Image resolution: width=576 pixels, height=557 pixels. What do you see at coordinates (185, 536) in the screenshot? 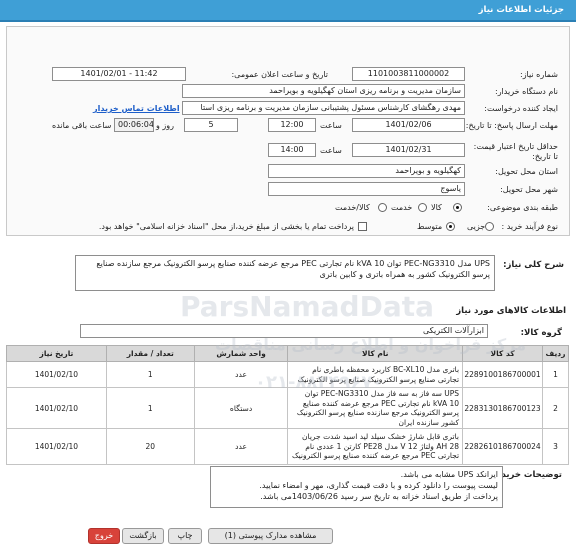
I see `print-button: چاپ` at bounding box center [185, 536].